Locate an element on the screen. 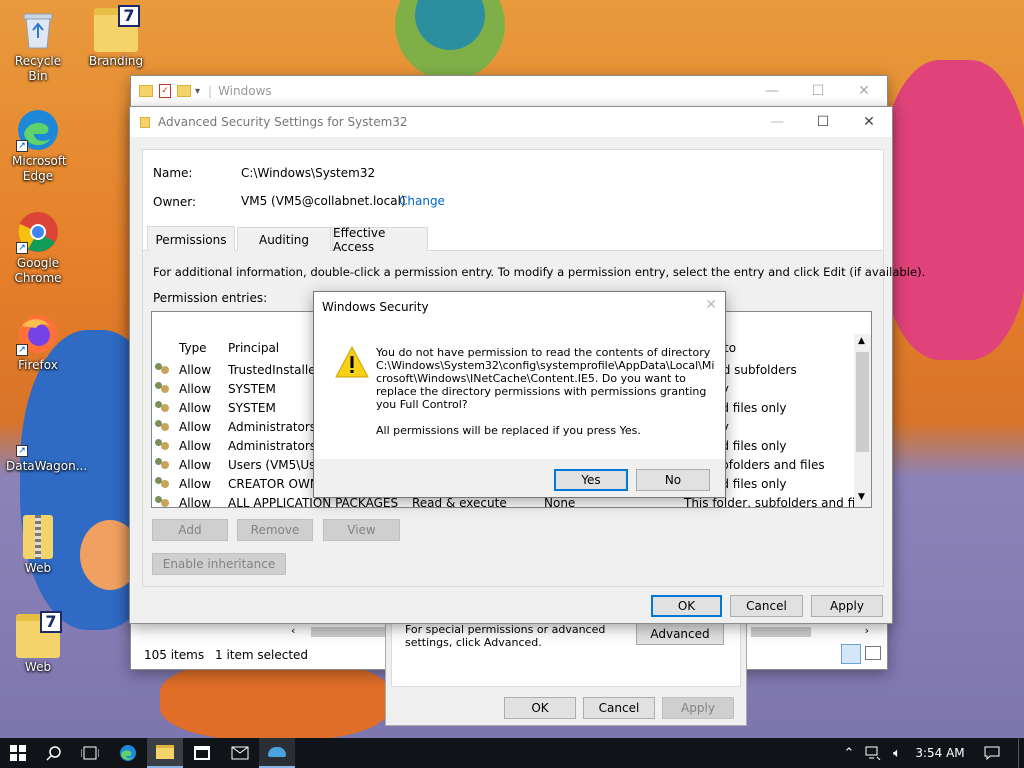 Image resolution: width=1024 pixels, height=768 pixels. name-value: C:\Windows\System32 is located at coordinates (308, 173).